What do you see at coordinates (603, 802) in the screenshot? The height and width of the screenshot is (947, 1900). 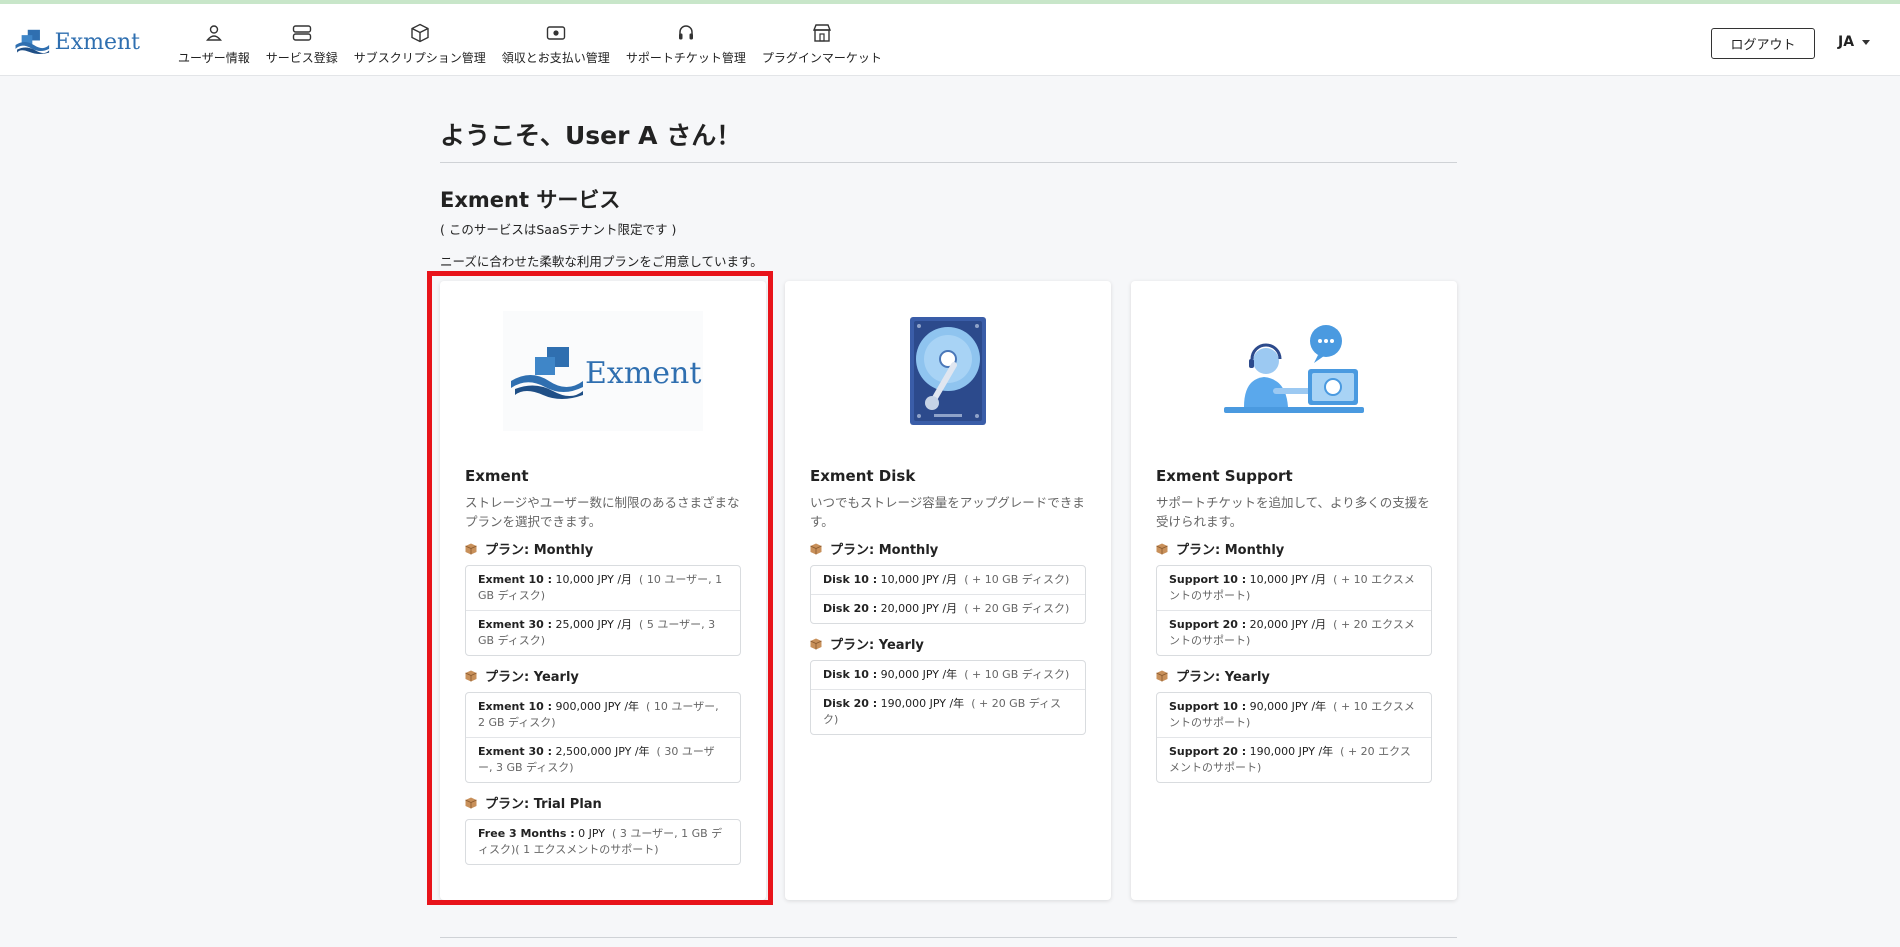 I see `plan-heading: プラン: Trial Plan` at bounding box center [603, 802].